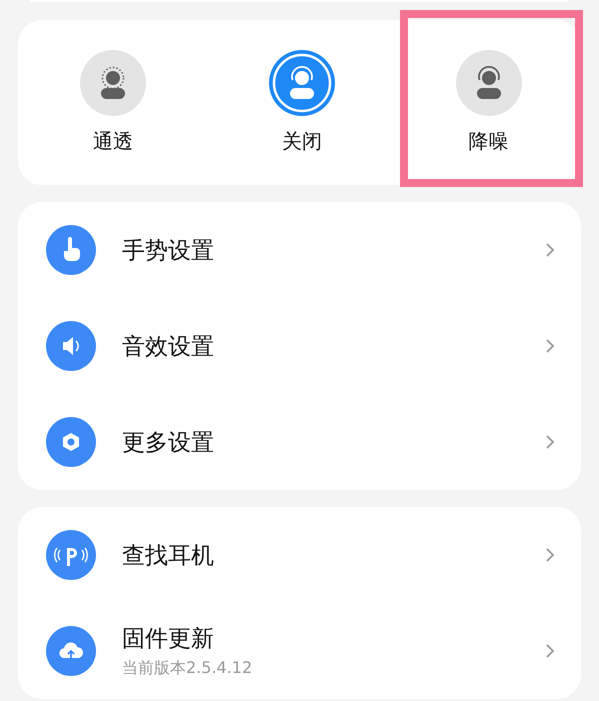 This screenshot has height=701, width=599. I want to click on settings-item: 固件更新 当前版本2.5.4.12, so click(299, 651).